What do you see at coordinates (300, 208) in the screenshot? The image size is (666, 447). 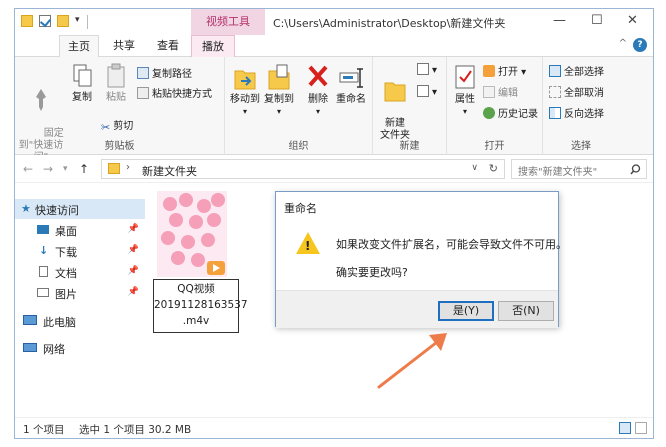 I see `dialog-title: 重命名` at bounding box center [300, 208].